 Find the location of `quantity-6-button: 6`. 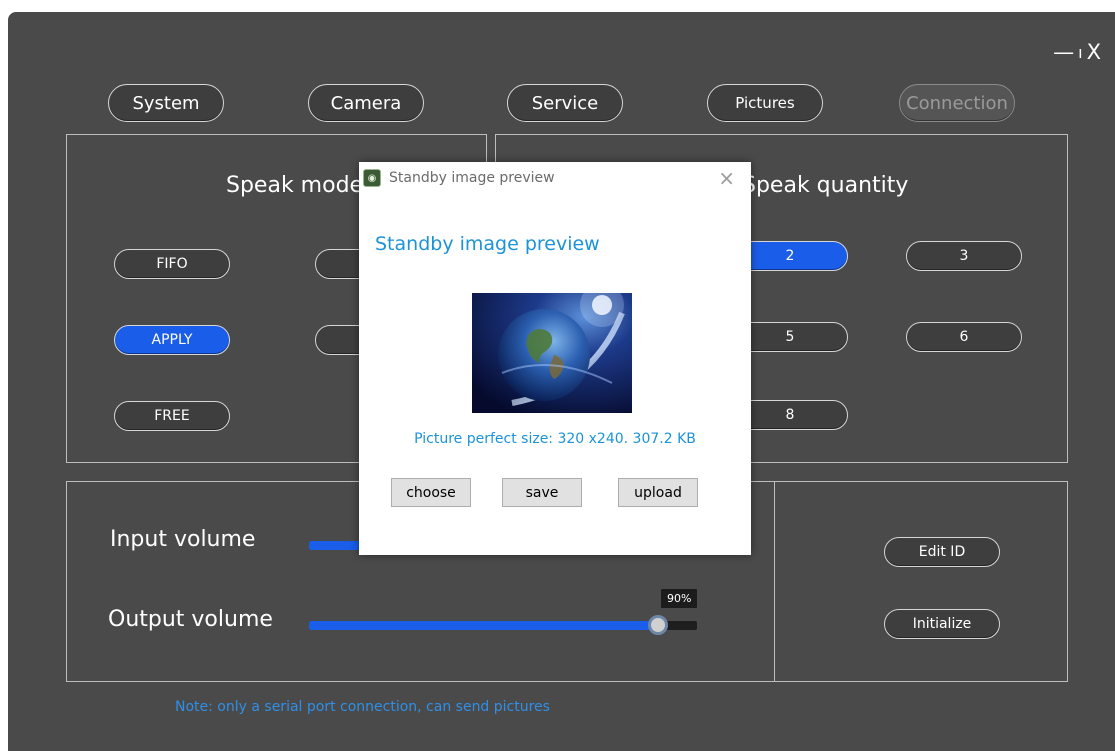

quantity-6-button: 6 is located at coordinates (964, 337).